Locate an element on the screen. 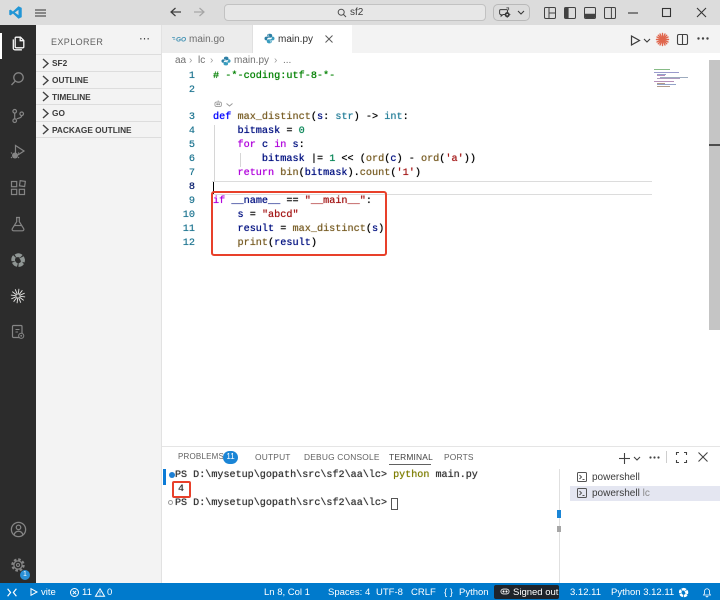 The width and height of the screenshot is (720, 600). svg-text: GO is located at coordinates (181, 39).